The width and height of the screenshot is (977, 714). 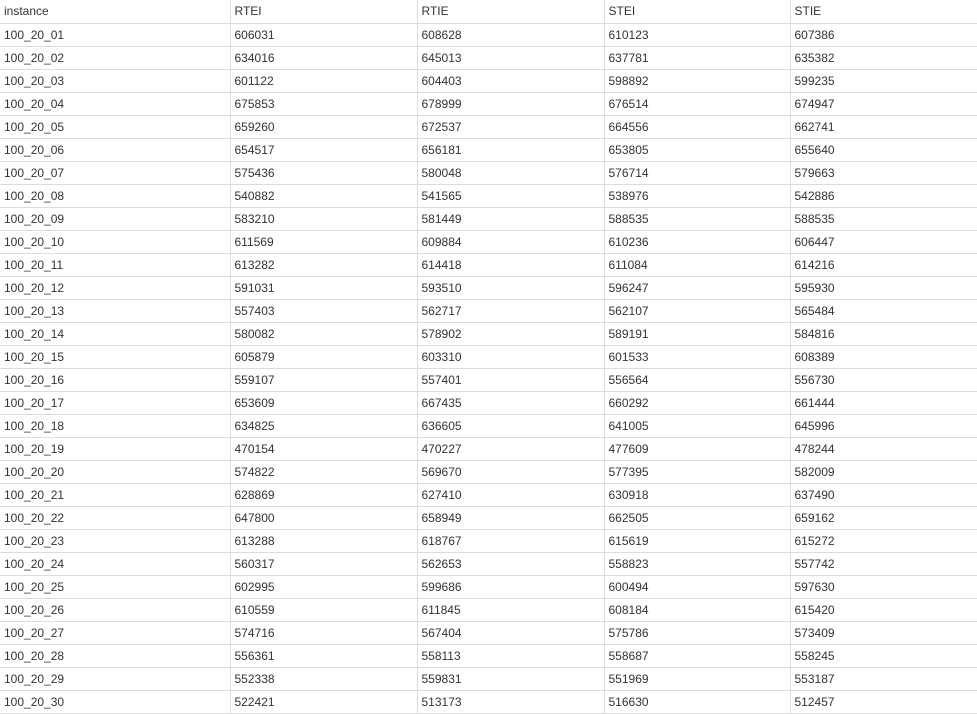 I want to click on cell-stie: 553187, so click(x=883, y=679).